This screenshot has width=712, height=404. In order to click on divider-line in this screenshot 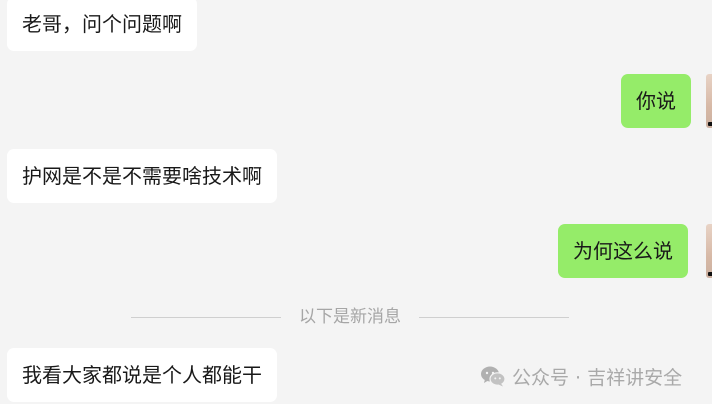, I will do `click(494, 317)`.